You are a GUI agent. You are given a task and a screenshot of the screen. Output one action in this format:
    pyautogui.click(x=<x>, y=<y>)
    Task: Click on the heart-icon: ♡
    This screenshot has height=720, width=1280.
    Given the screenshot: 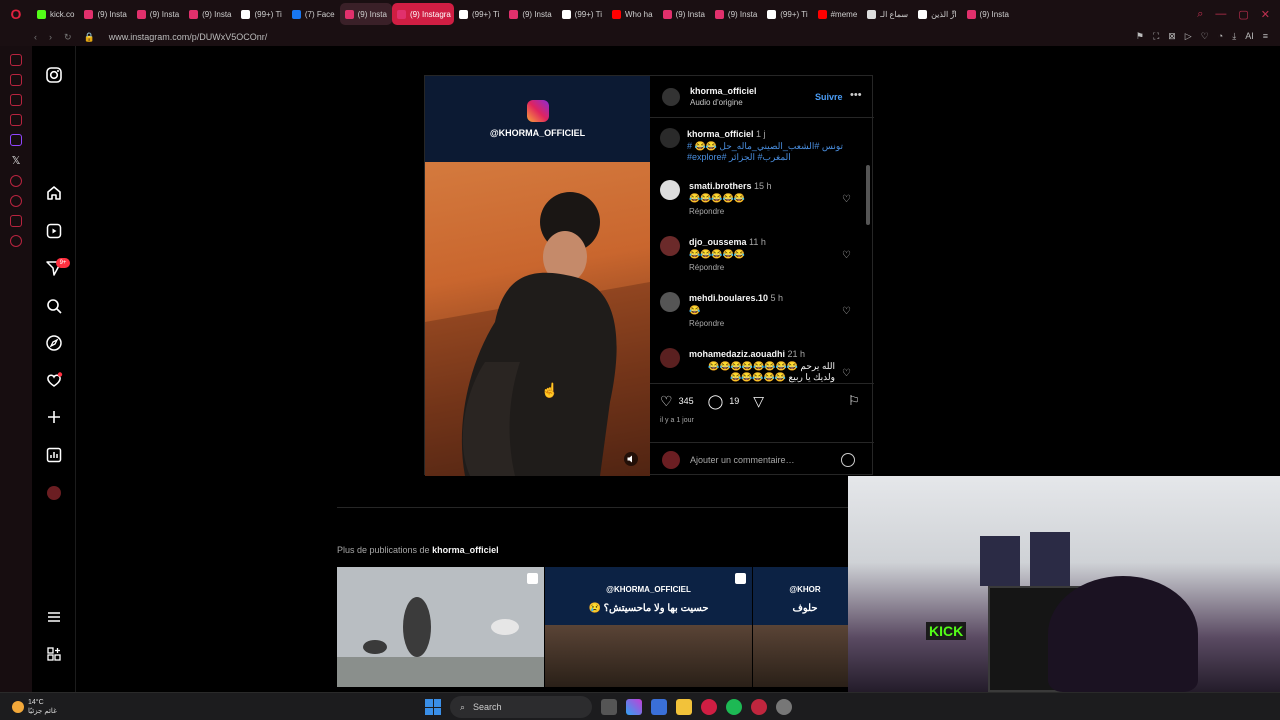 What is the action you would take?
    pyautogui.click(x=1205, y=36)
    